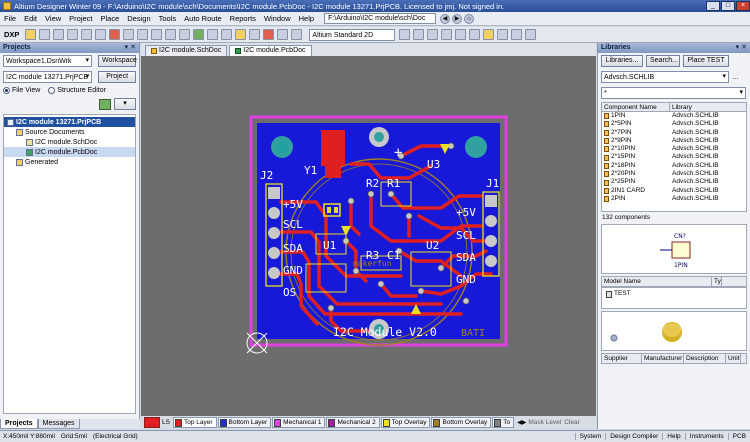  Describe the element at coordinates (657, 281) in the screenshot. I see `col-model-name: Model Name` at that location.